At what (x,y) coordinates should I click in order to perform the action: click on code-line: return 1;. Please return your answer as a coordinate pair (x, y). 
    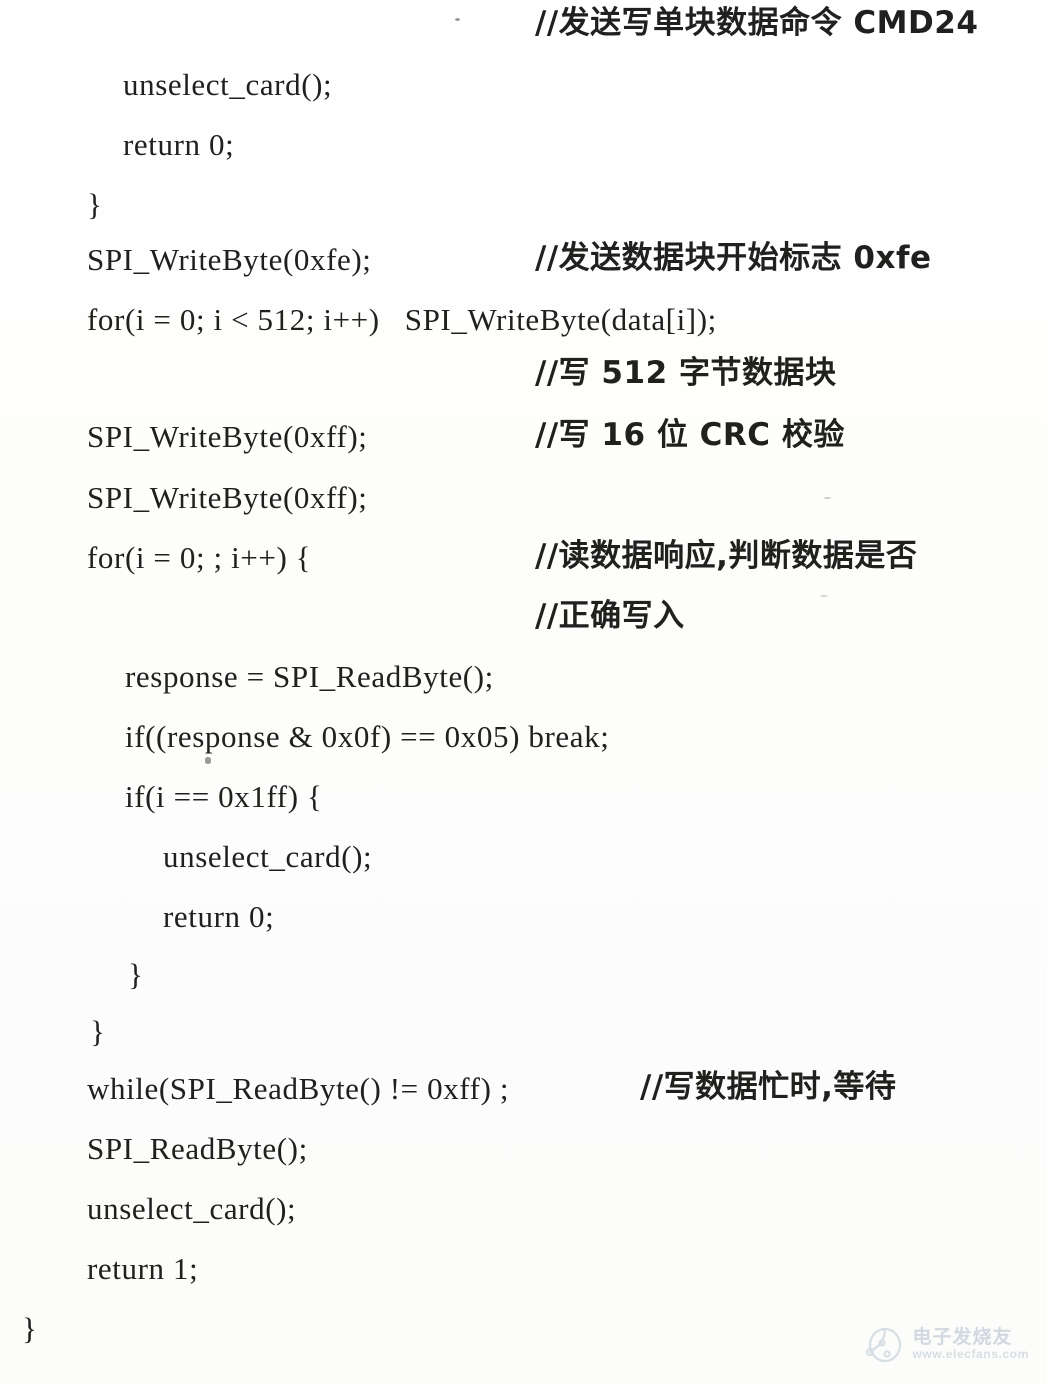
    Looking at the image, I should click on (143, 1268).